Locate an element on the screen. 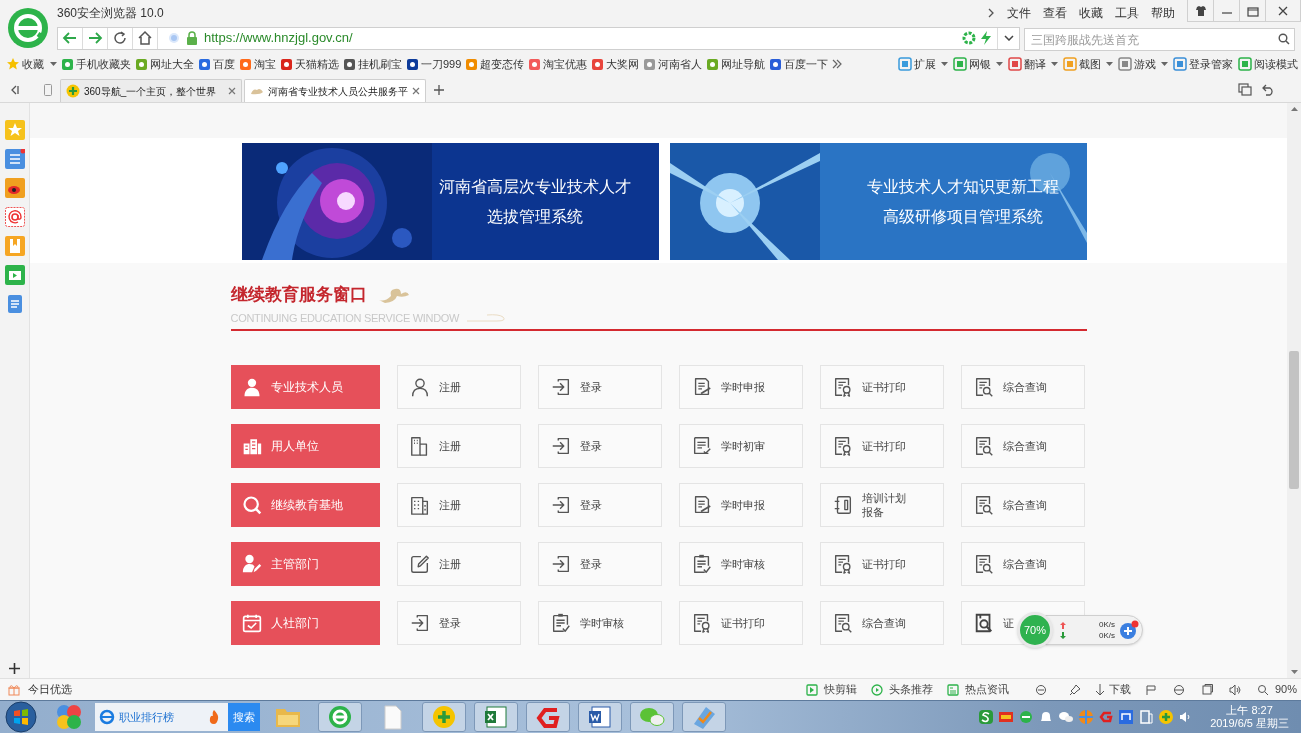 This screenshot has width=1301, height=733. download-speed: 0K/s is located at coordinates (1107, 635).